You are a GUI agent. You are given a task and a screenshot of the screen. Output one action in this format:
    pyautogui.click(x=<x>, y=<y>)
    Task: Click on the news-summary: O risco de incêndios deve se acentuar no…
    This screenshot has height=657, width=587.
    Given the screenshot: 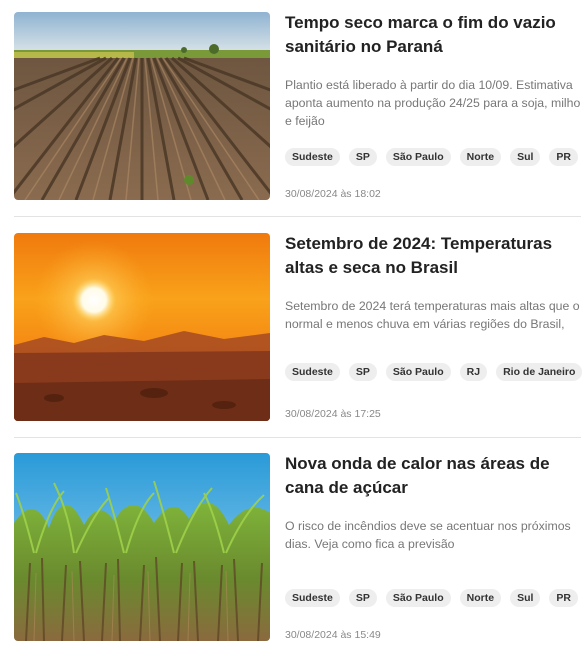 What is the action you would take?
    pyautogui.click(x=428, y=535)
    